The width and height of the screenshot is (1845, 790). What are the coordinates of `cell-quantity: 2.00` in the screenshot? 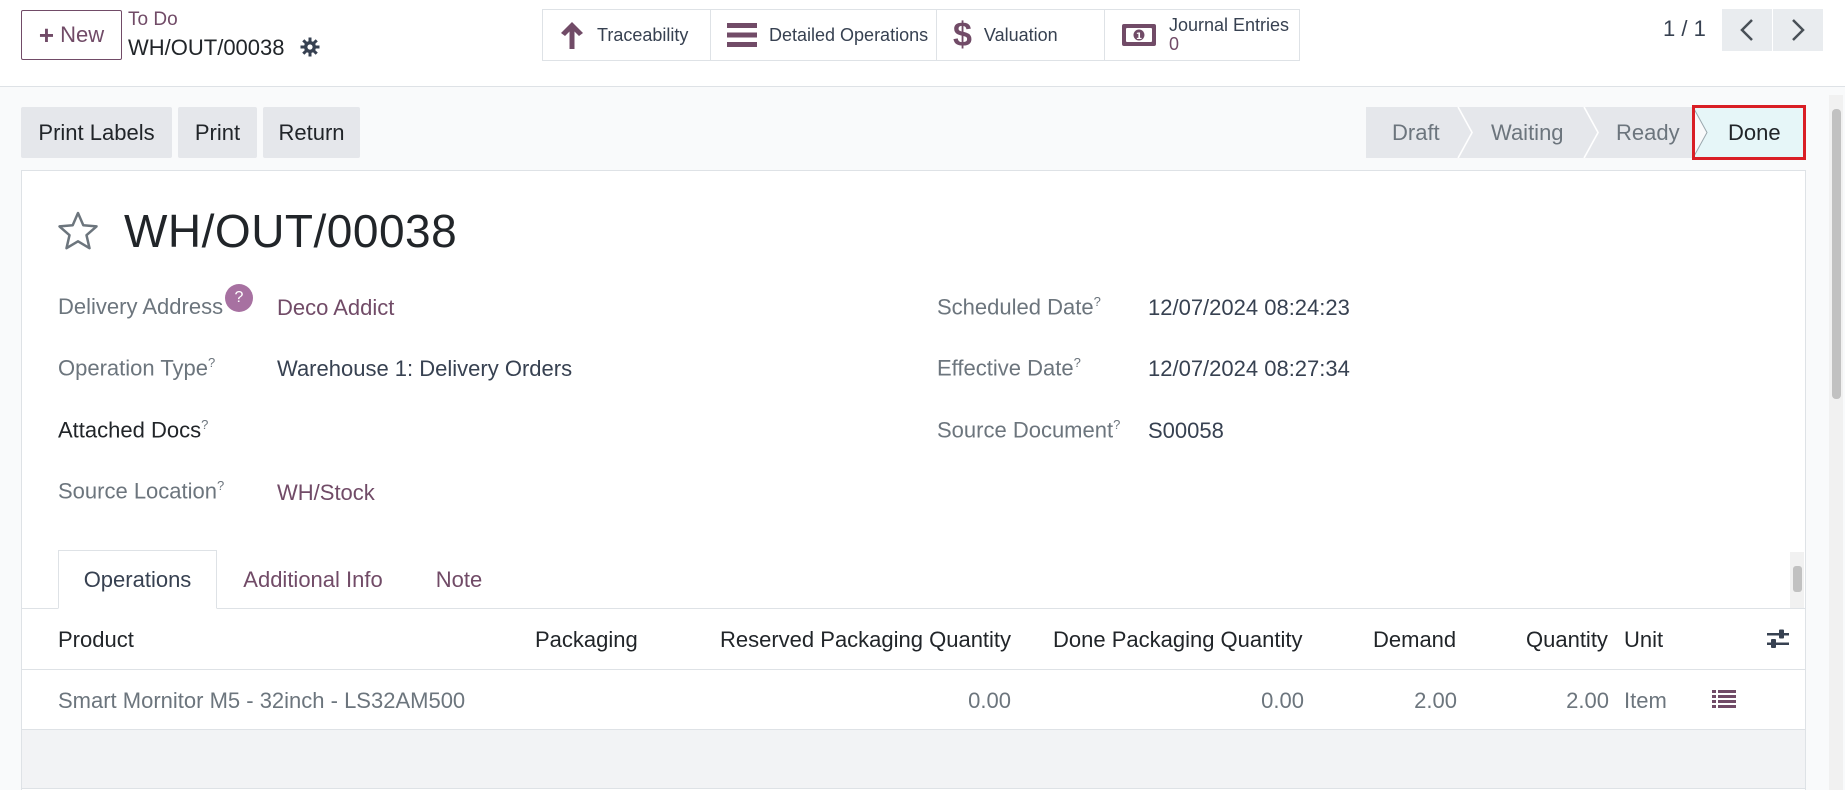 It's located at (1543, 701).